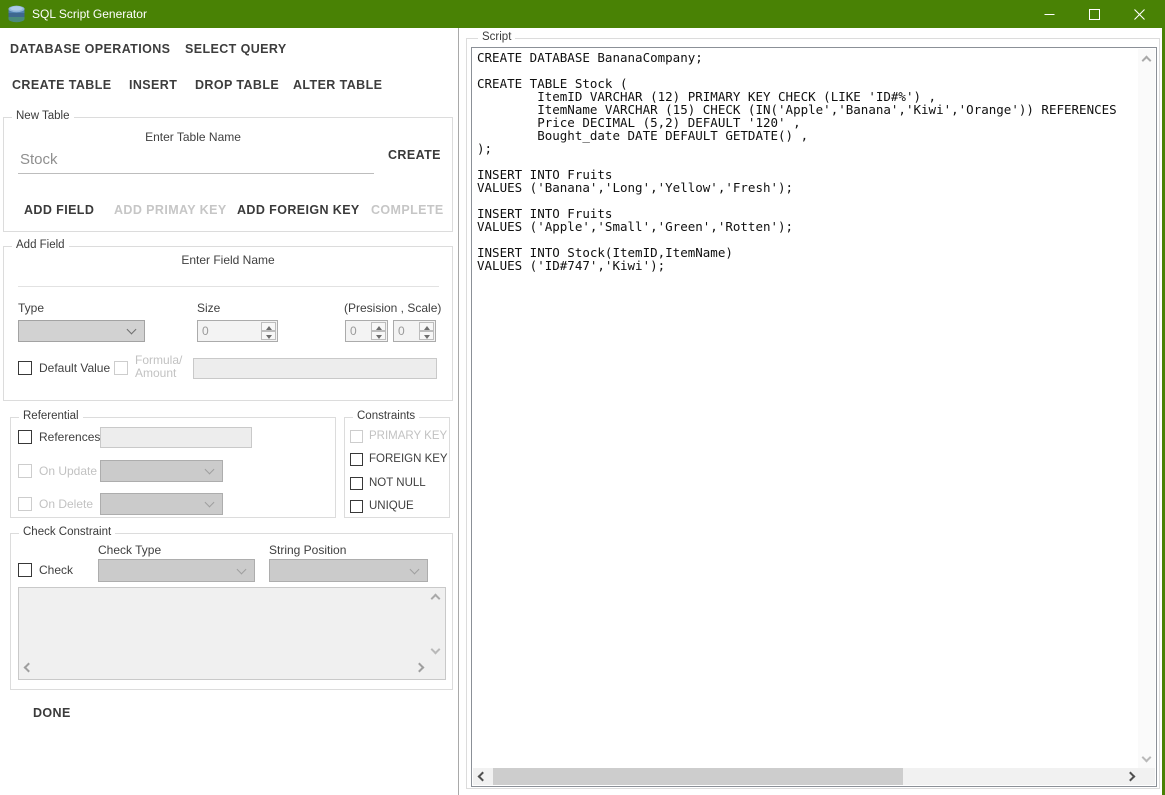 This screenshot has width=1165, height=795. I want to click on constraints-group-label: Constraints, so click(386, 416).